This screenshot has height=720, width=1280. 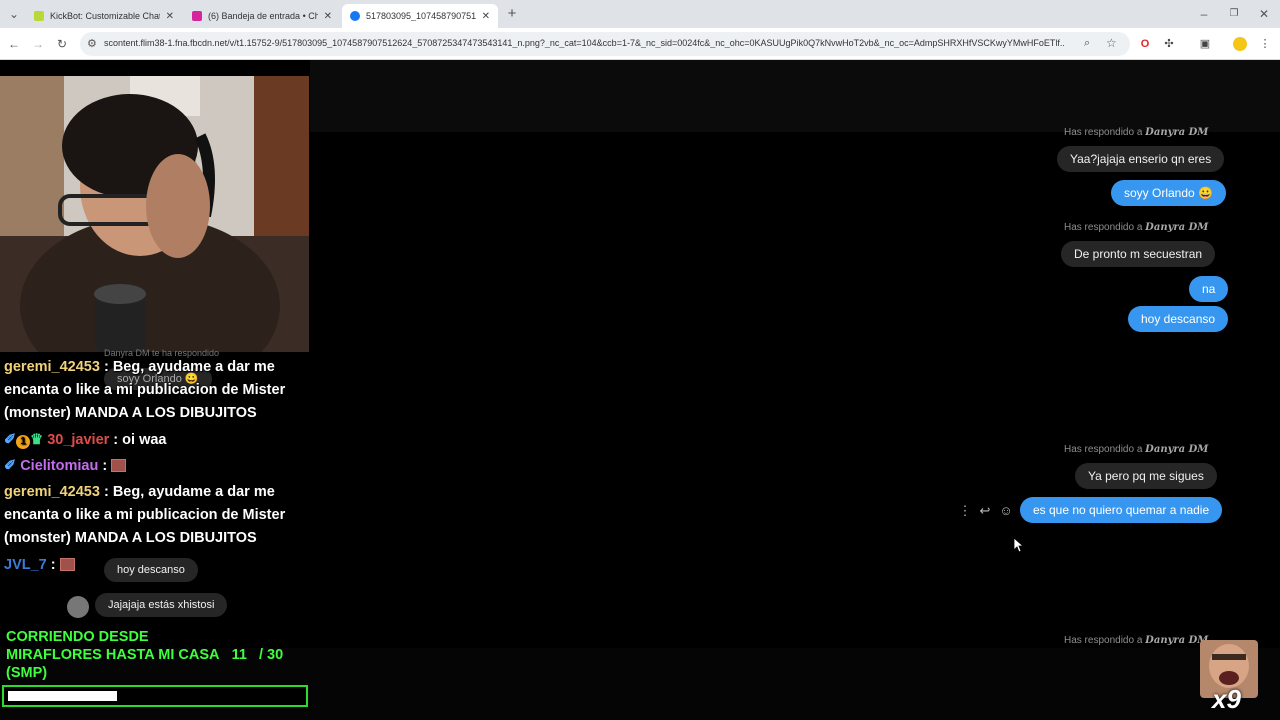 I want to click on extensions-puzzle-icon: ✣, so click(x=1169, y=44).